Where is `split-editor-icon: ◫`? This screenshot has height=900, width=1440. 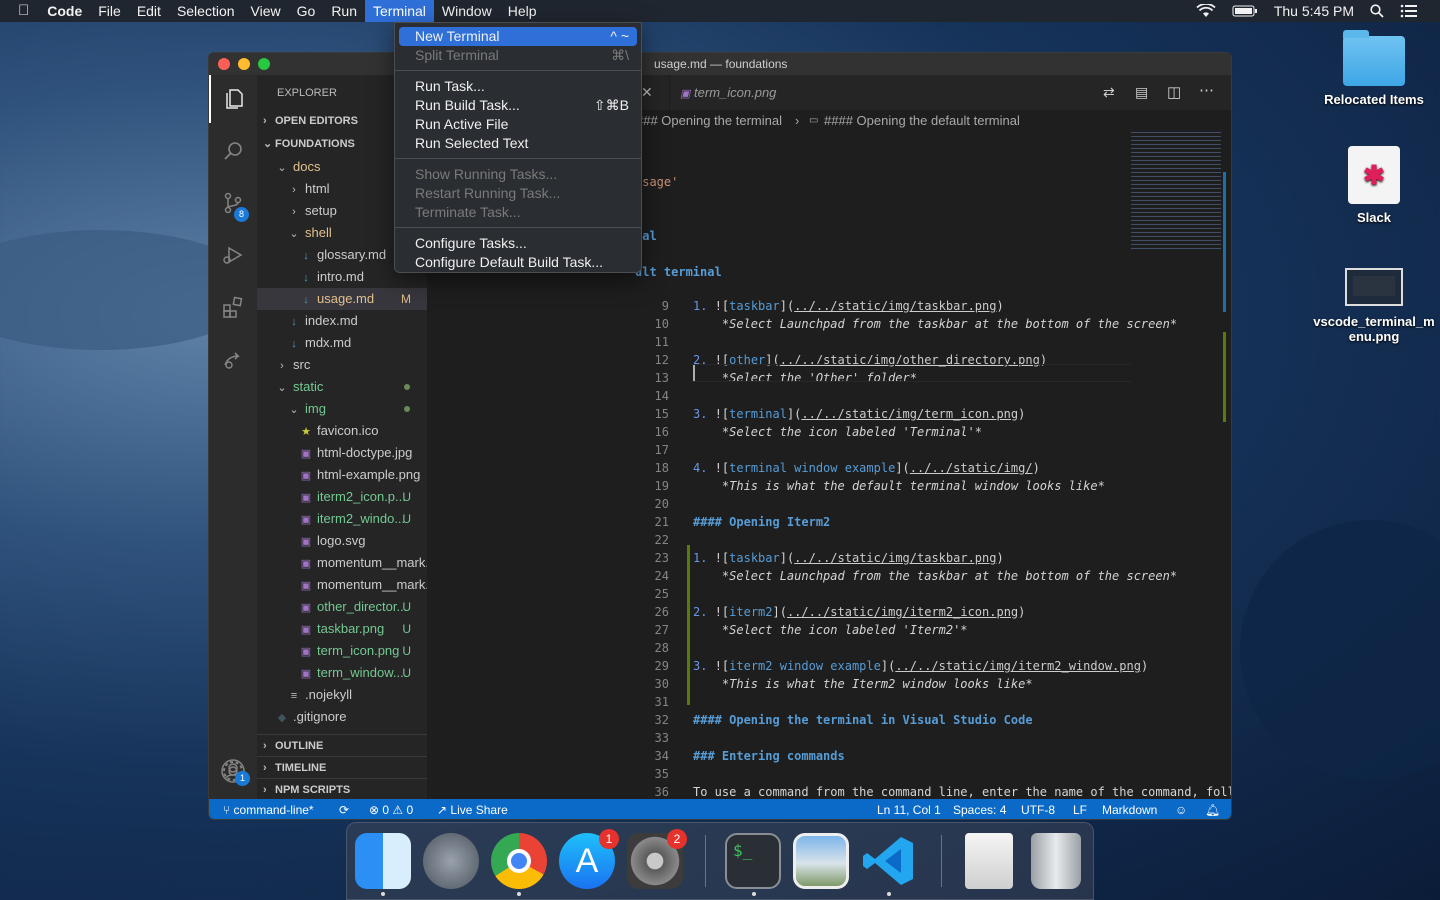 split-editor-icon: ◫ is located at coordinates (1174, 92).